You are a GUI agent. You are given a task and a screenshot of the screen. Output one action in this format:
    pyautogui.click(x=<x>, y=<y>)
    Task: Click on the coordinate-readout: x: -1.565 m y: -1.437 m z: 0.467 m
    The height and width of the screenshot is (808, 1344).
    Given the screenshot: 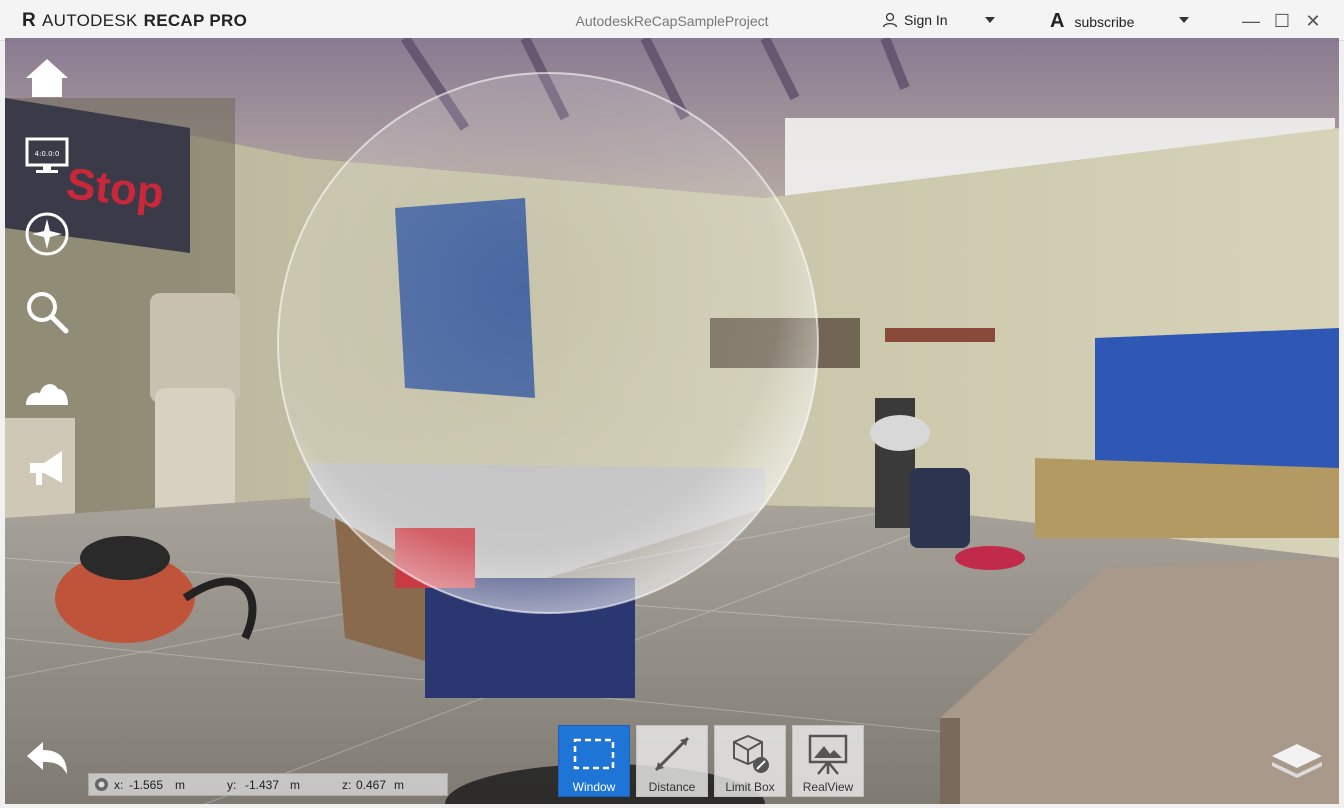 What is the action you would take?
    pyautogui.click(x=268, y=784)
    